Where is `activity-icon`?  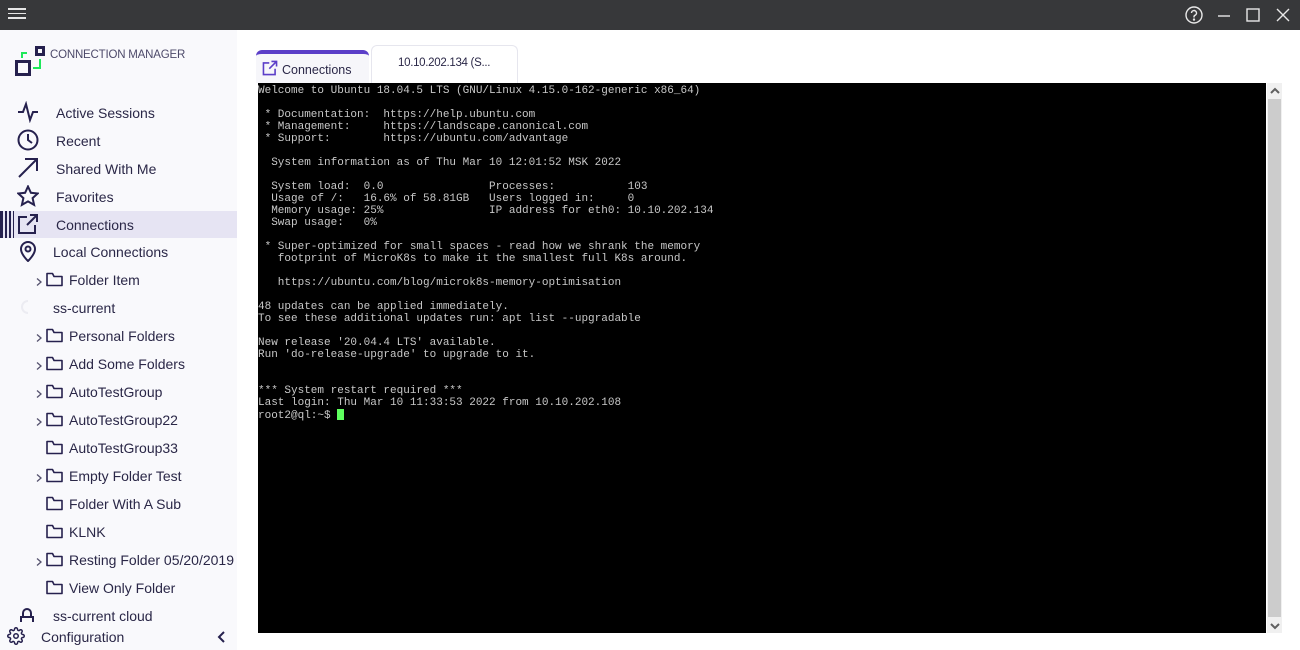
activity-icon is located at coordinates (28, 112).